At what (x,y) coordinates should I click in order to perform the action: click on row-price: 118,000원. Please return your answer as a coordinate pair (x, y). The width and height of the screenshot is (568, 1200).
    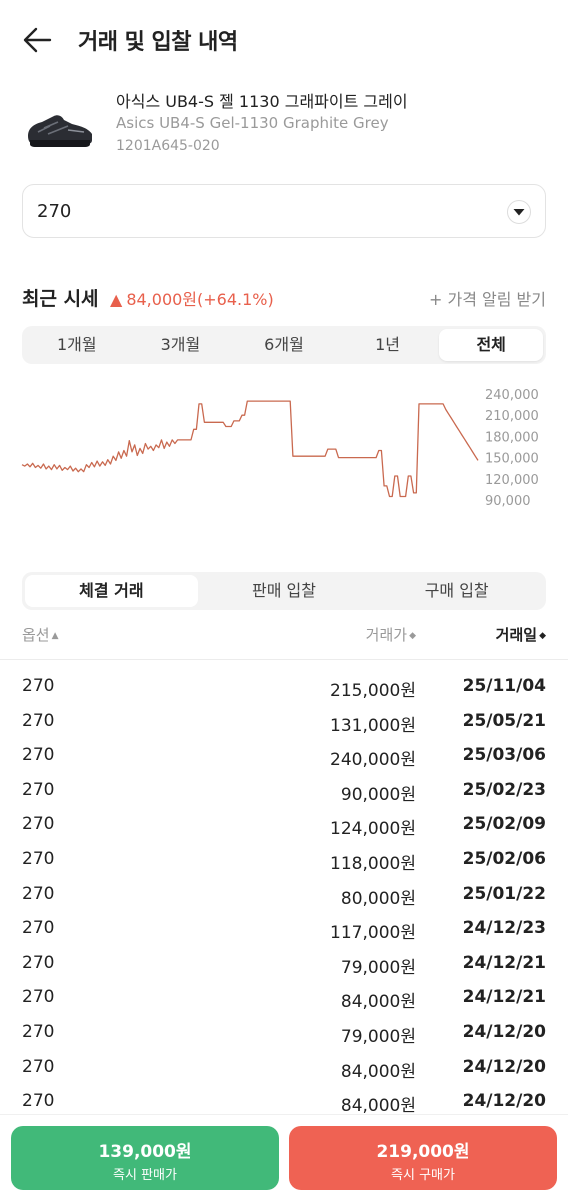
    Looking at the image, I should click on (373, 863).